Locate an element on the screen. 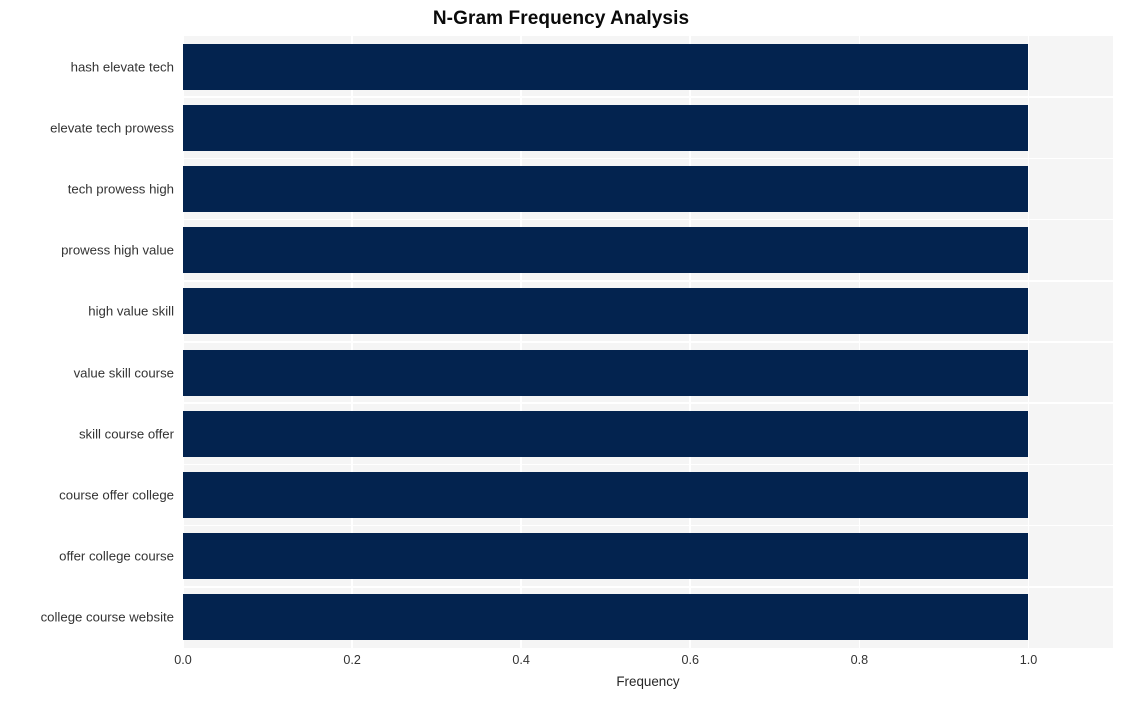 Image resolution: width=1122 pixels, height=701 pixels. x-tick-label: 0.8 is located at coordinates (859, 660).